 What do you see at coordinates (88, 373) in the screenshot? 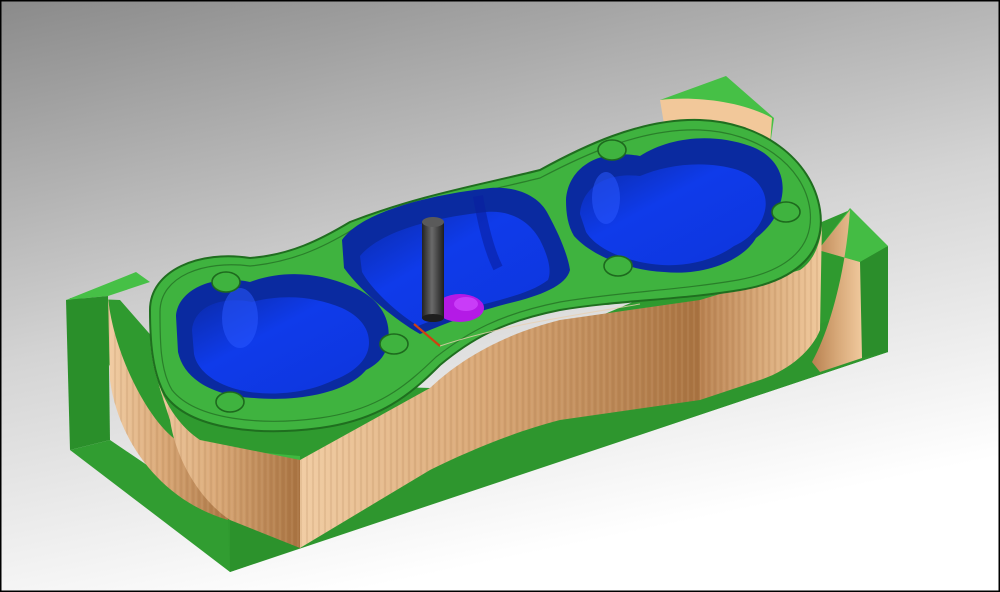
I see `stock-left-front` at bounding box center [88, 373].